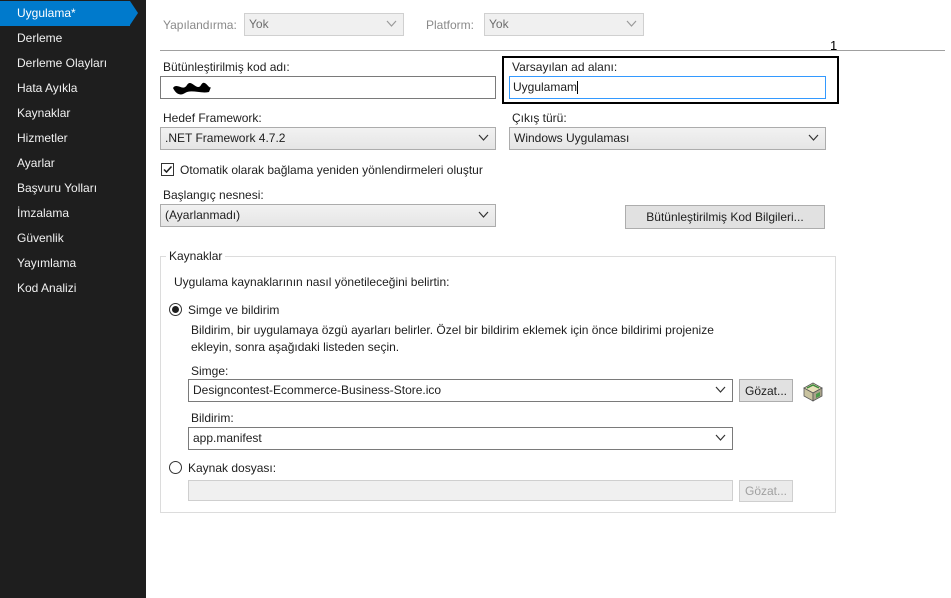 This screenshot has width=951, height=598. I want to click on resource-file-radio, so click(175, 467).